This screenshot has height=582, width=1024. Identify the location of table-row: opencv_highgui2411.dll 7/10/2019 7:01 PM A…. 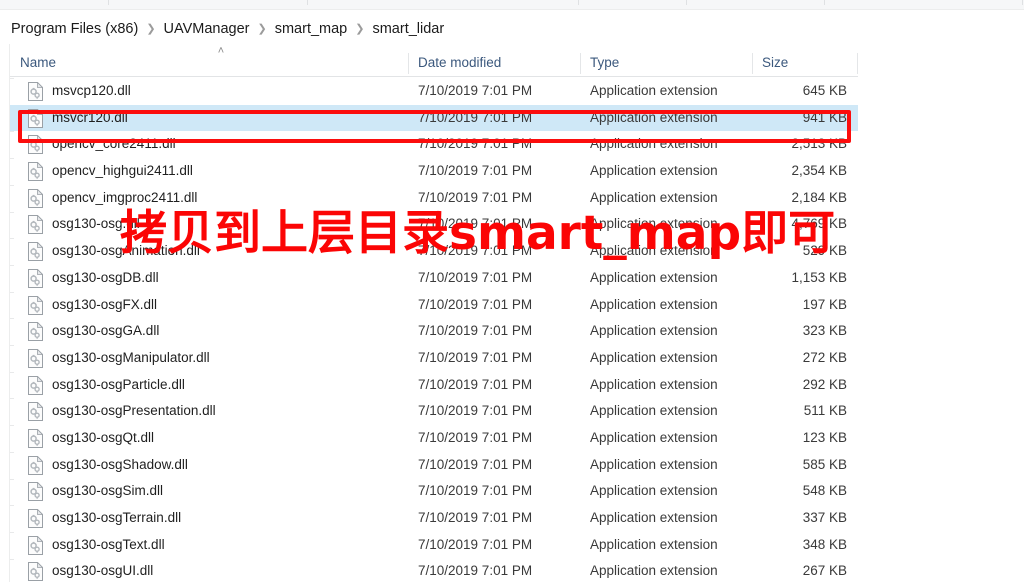
(434, 171).